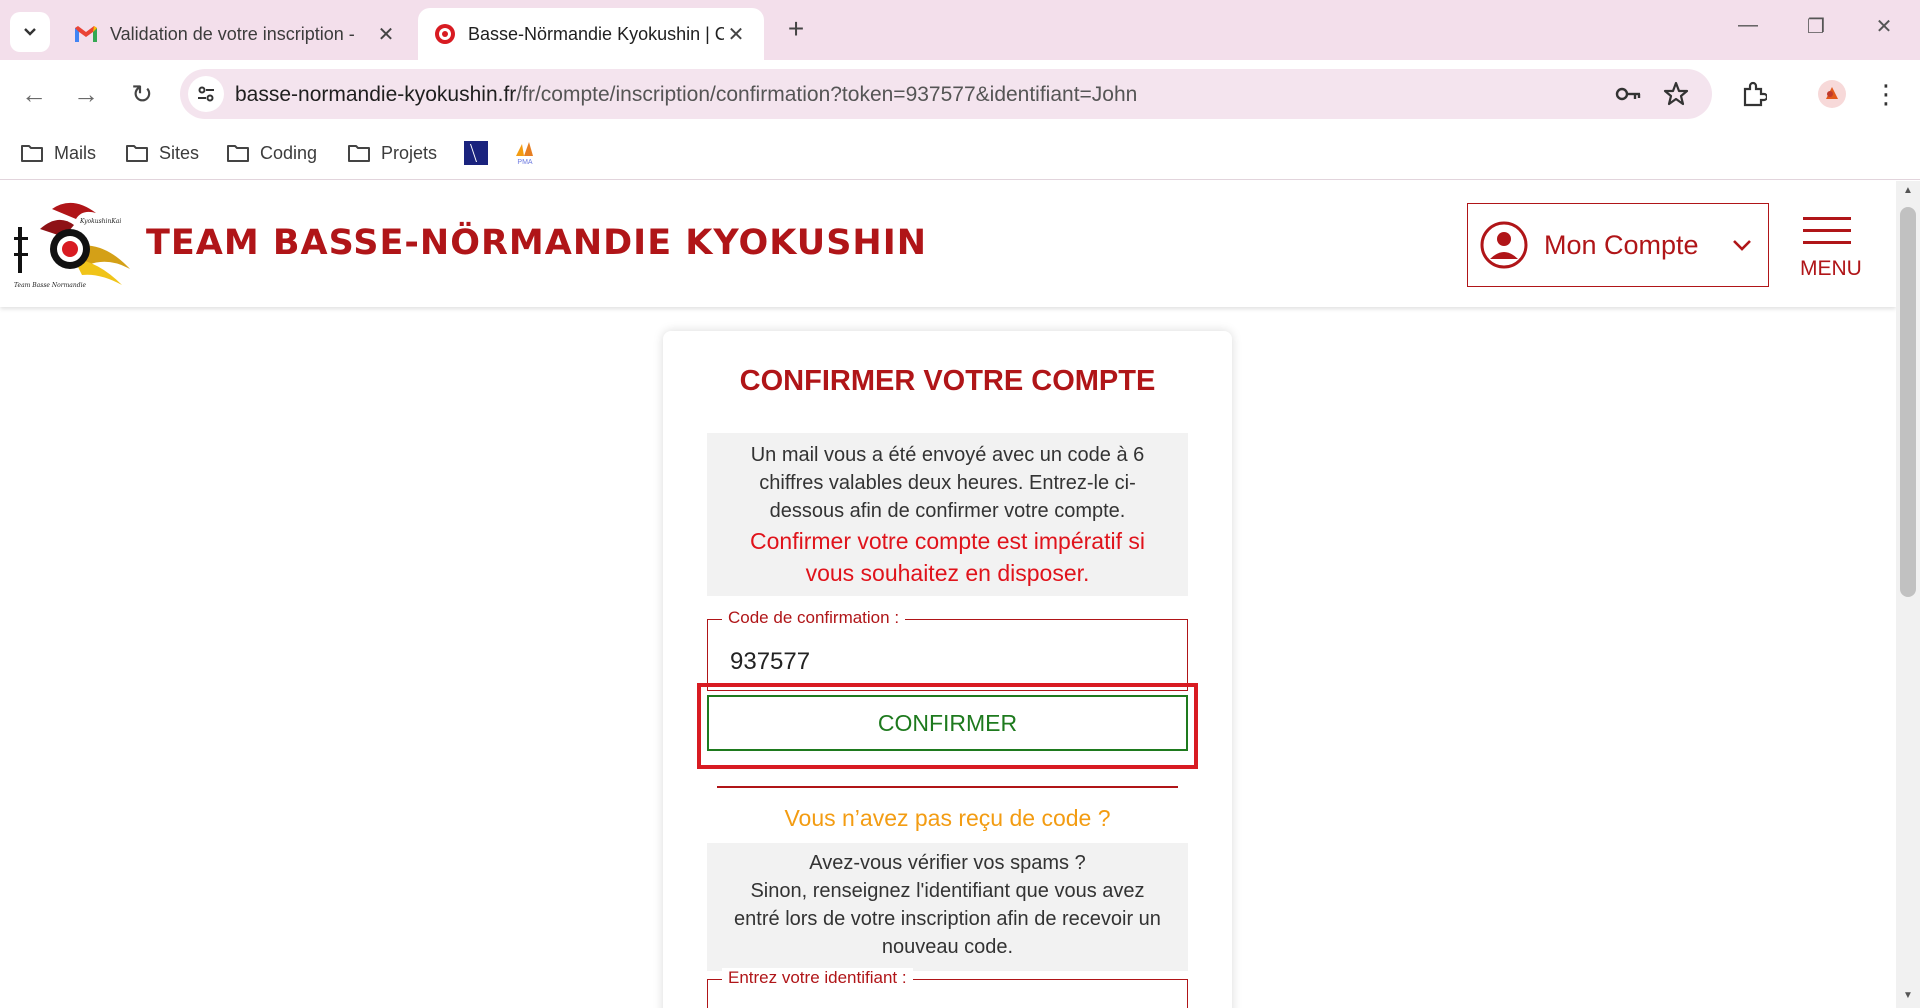 This screenshot has width=1920, height=1008. What do you see at coordinates (232, 33) in the screenshot?
I see `tab-title: Validation de votre inscription -` at bounding box center [232, 33].